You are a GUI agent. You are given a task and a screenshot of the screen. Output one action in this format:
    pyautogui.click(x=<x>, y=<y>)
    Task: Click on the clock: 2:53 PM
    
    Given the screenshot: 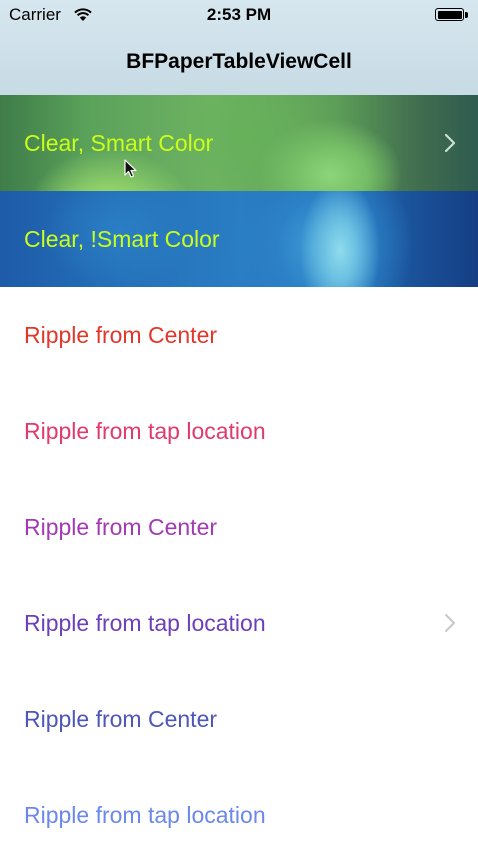 What is the action you would take?
    pyautogui.click(x=239, y=14)
    